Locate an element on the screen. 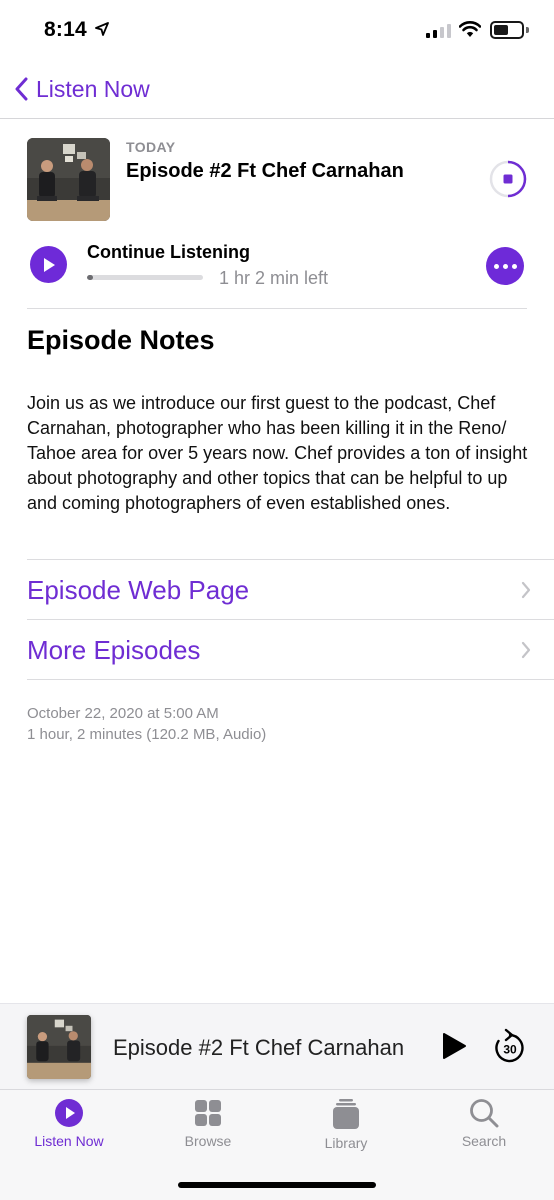 This screenshot has width=554, height=1200. mini-player-play-icon is located at coordinates (454, 1046).